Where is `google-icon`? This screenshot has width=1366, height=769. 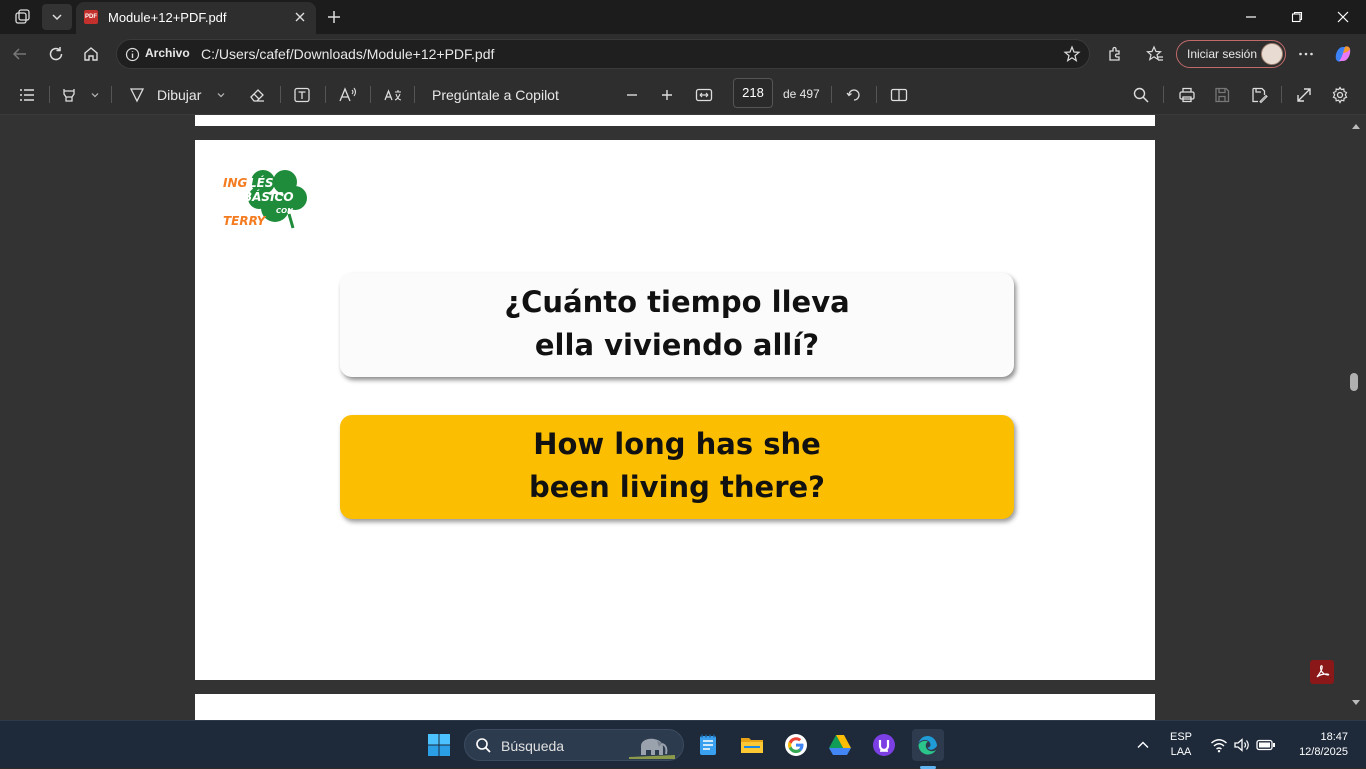 google-icon is located at coordinates (796, 745).